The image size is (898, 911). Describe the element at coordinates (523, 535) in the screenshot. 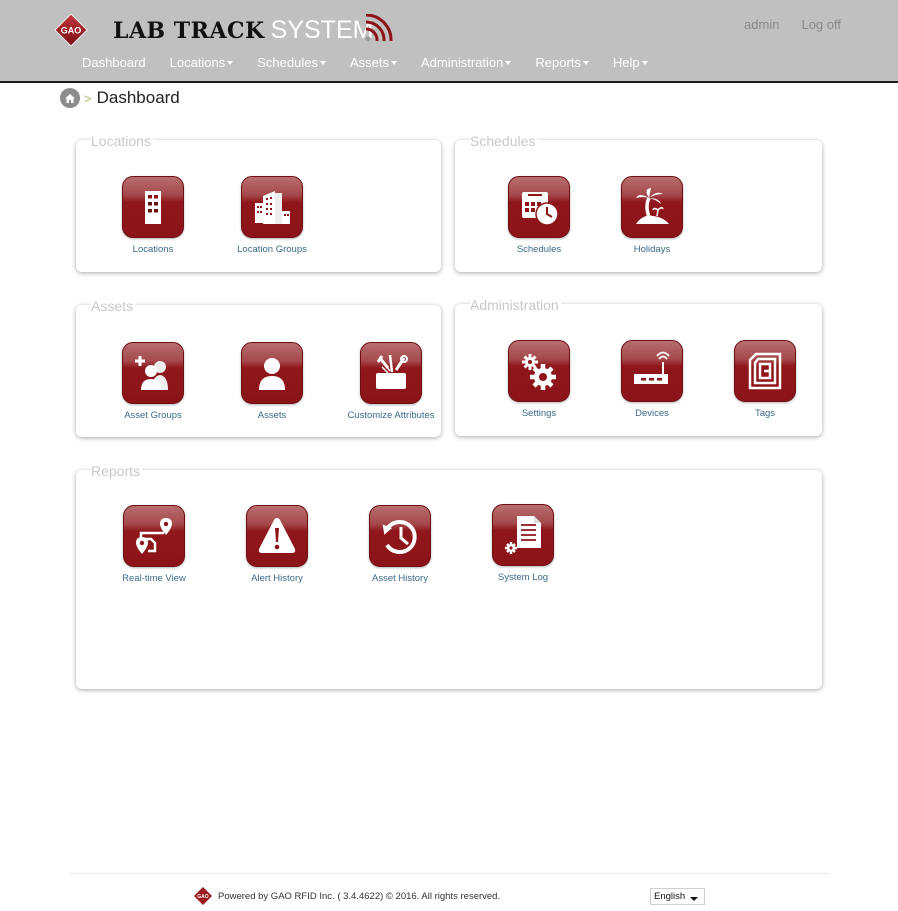

I see `document-gear-icon` at that location.